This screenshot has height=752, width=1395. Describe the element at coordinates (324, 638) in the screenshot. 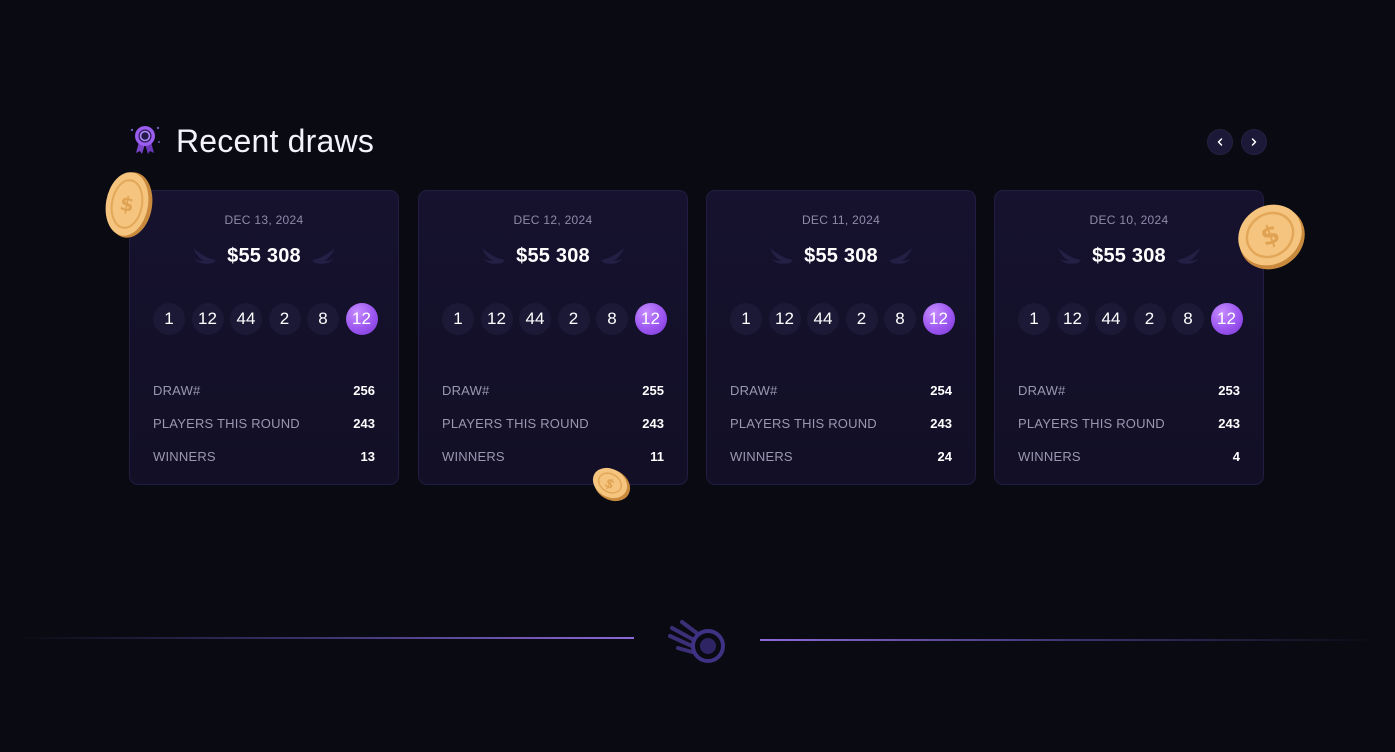

I see `footer-divider-left` at that location.